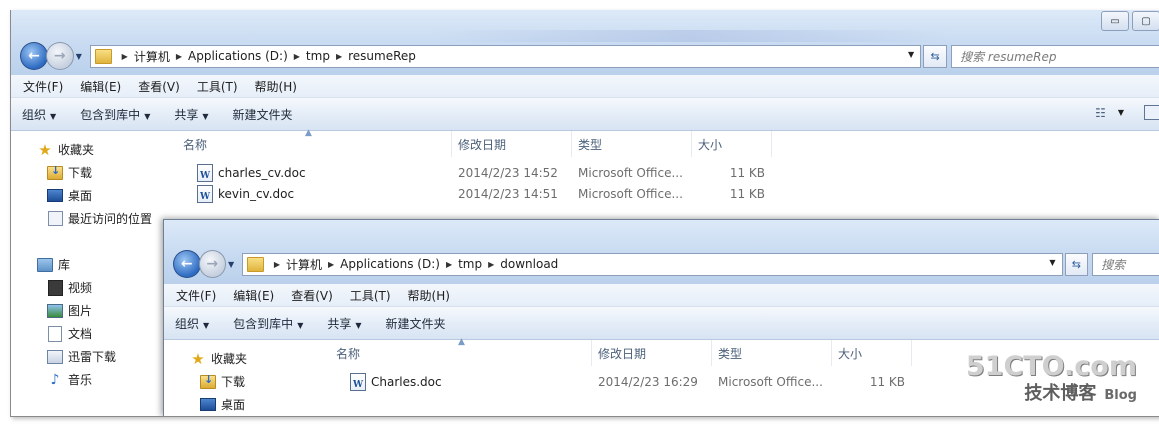  What do you see at coordinates (55, 218) in the screenshot?
I see `recent-places-icon` at bounding box center [55, 218].